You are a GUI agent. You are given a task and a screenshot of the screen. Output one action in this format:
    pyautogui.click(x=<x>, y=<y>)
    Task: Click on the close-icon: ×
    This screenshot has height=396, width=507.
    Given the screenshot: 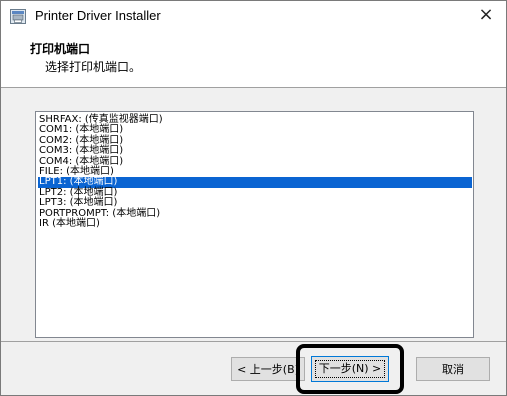 What is the action you would take?
    pyautogui.click(x=486, y=16)
    